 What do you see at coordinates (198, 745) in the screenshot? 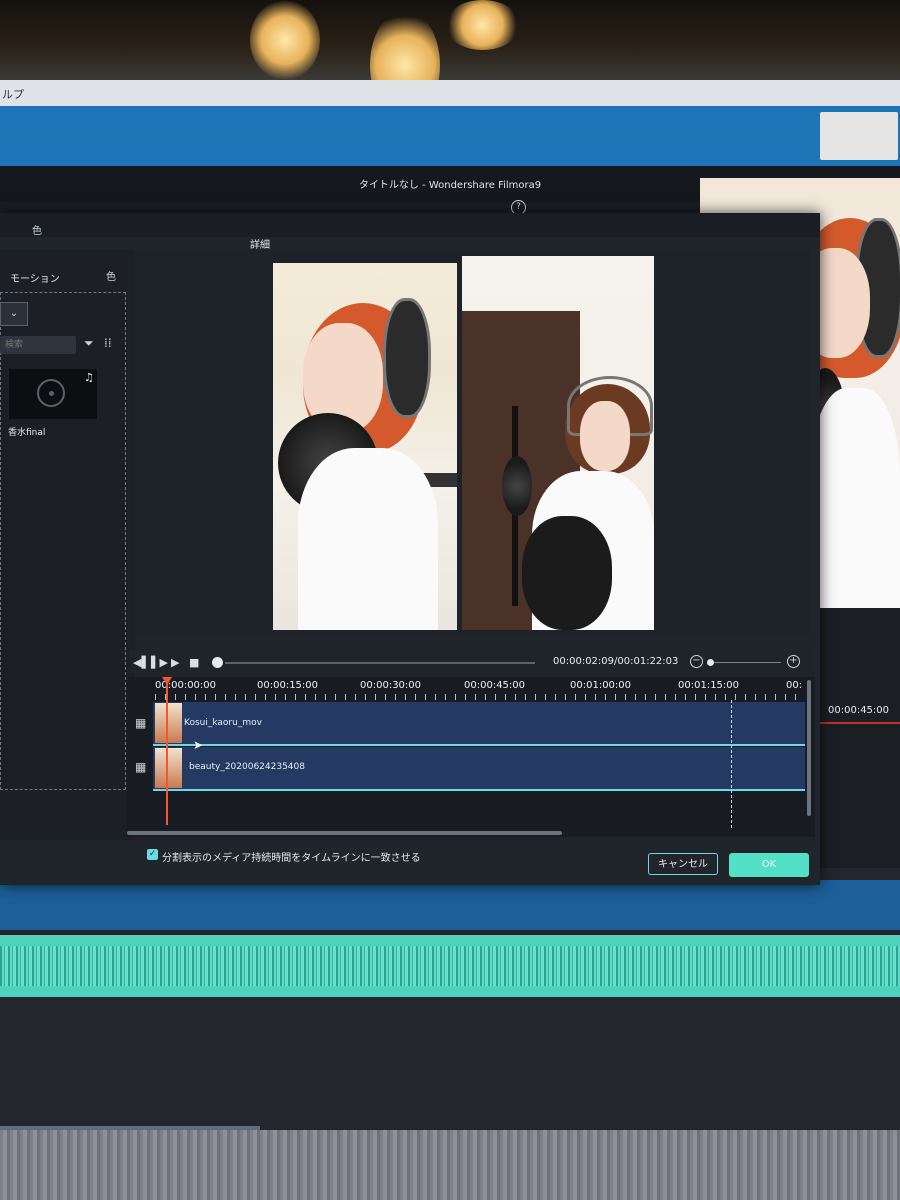
I see `cursor-icon: ➤` at bounding box center [198, 745].